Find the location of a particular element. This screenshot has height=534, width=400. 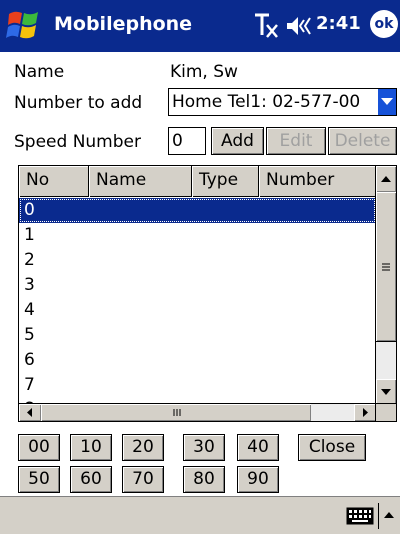

app-title: Mobilephone is located at coordinates (123, 24).